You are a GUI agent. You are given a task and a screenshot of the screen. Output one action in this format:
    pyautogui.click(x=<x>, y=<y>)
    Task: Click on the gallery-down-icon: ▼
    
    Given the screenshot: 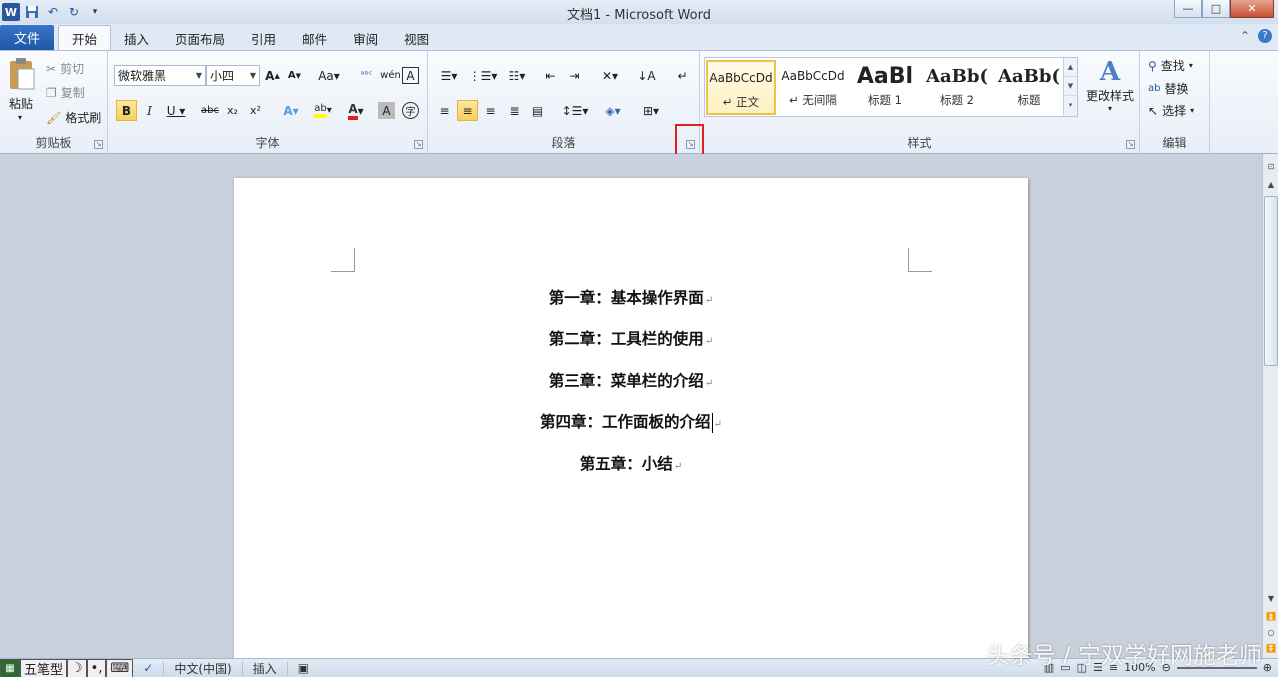 What is the action you would take?
    pyautogui.click(x=1070, y=86)
    